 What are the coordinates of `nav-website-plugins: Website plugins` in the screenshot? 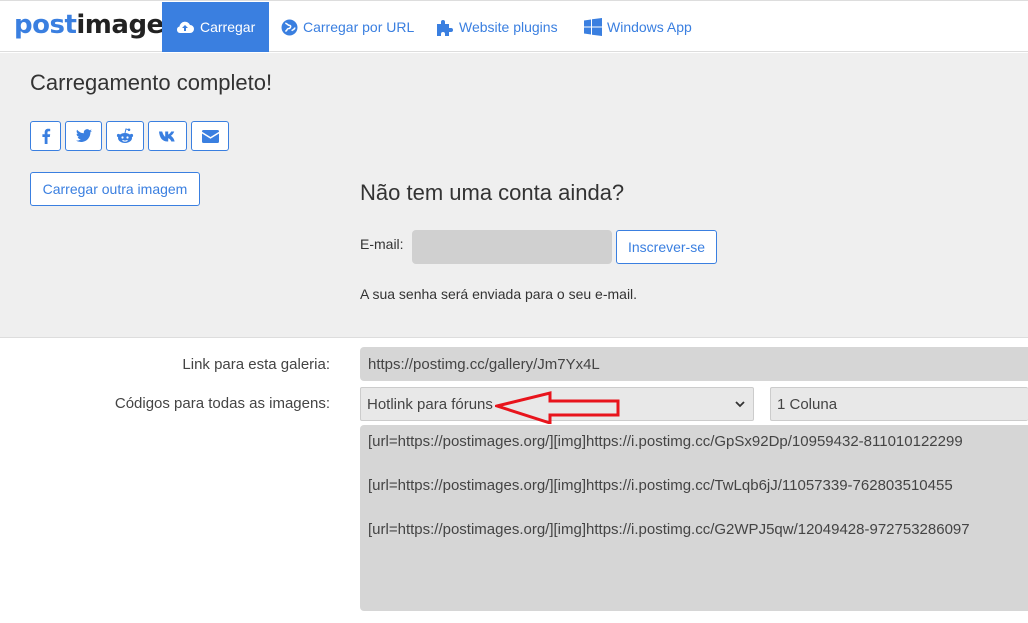 It's located at (497, 27).